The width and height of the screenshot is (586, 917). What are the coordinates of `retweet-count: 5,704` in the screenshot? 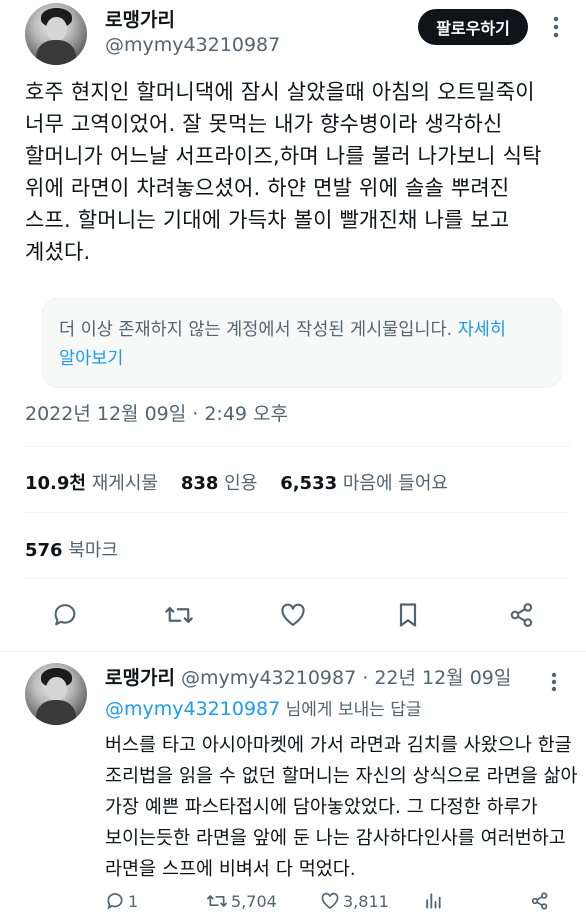 It's located at (254, 901).